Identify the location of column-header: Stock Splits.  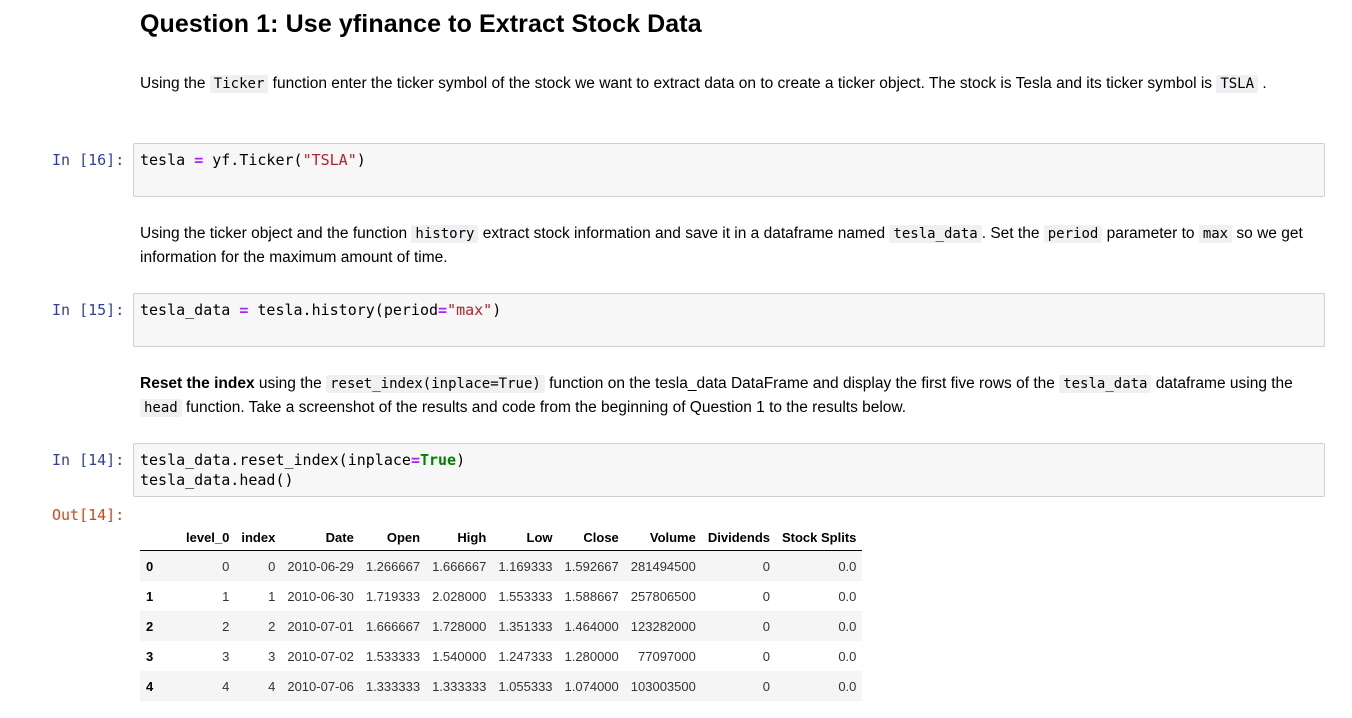
(819, 537).